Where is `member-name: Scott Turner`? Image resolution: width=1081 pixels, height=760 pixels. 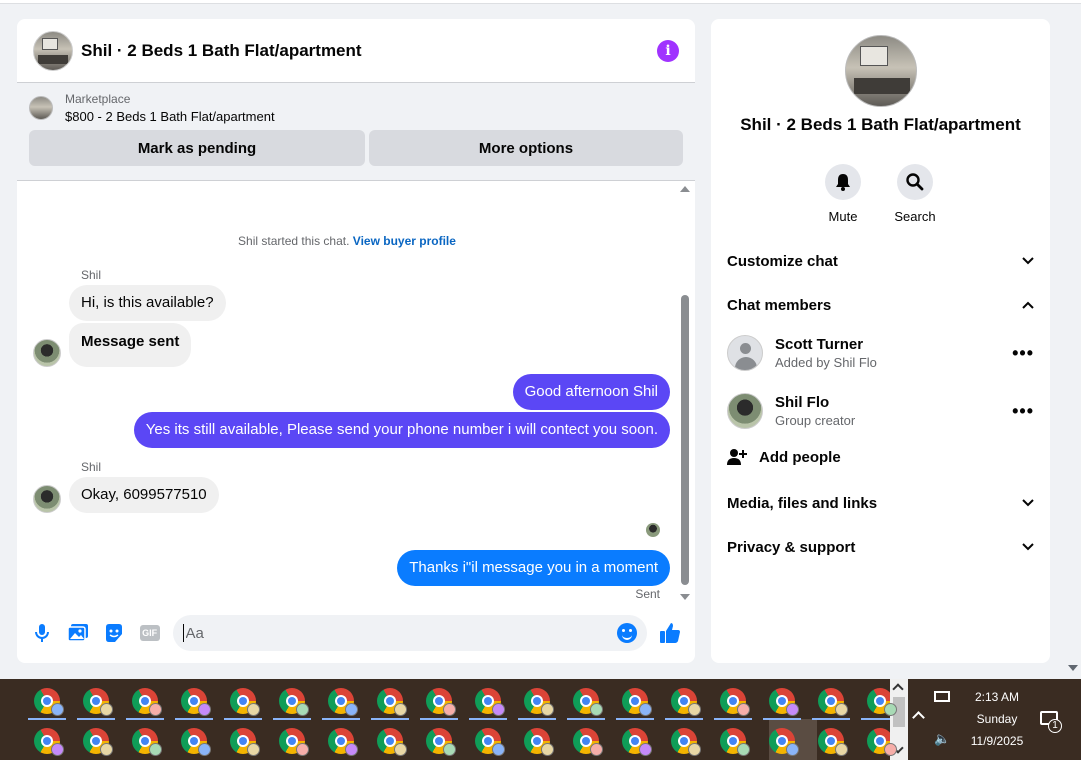
member-name: Scott Turner is located at coordinates (819, 344).